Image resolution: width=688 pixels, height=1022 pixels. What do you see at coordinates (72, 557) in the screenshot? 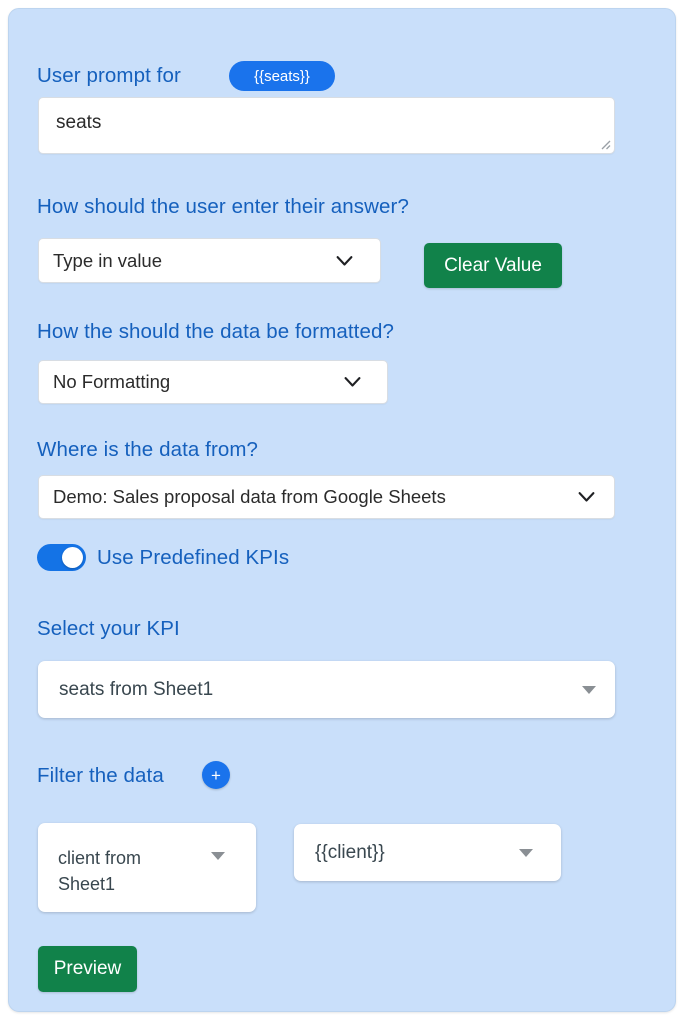
I see `toggle-knob` at bounding box center [72, 557].